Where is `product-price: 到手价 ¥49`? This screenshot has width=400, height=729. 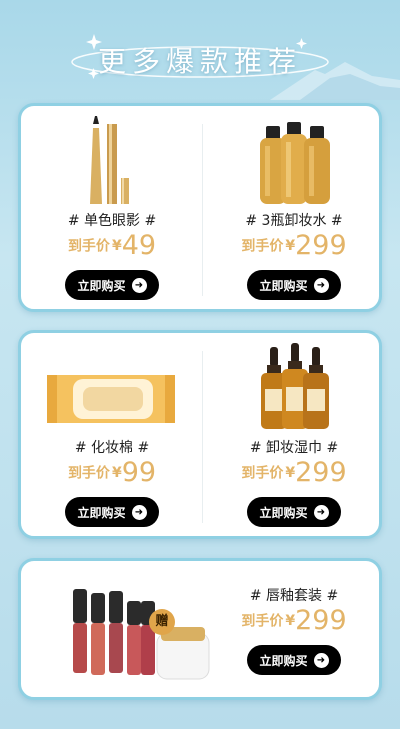 product-price: 到手价 ¥49 is located at coordinates (112, 245).